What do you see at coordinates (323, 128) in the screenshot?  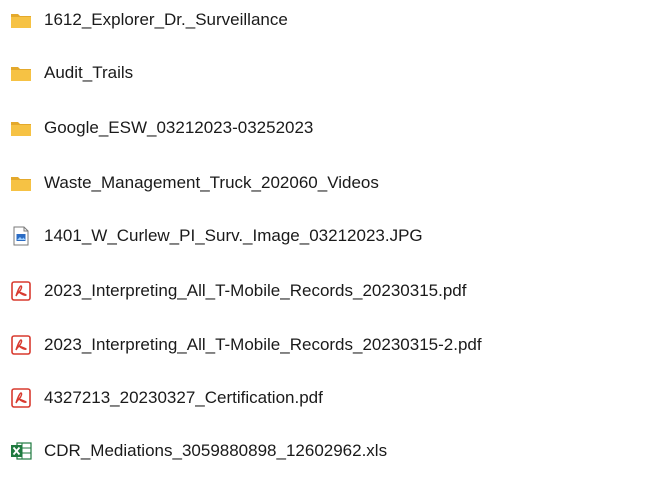 I see `file-row-folder: Google_ESW_03212023-03252023` at bounding box center [323, 128].